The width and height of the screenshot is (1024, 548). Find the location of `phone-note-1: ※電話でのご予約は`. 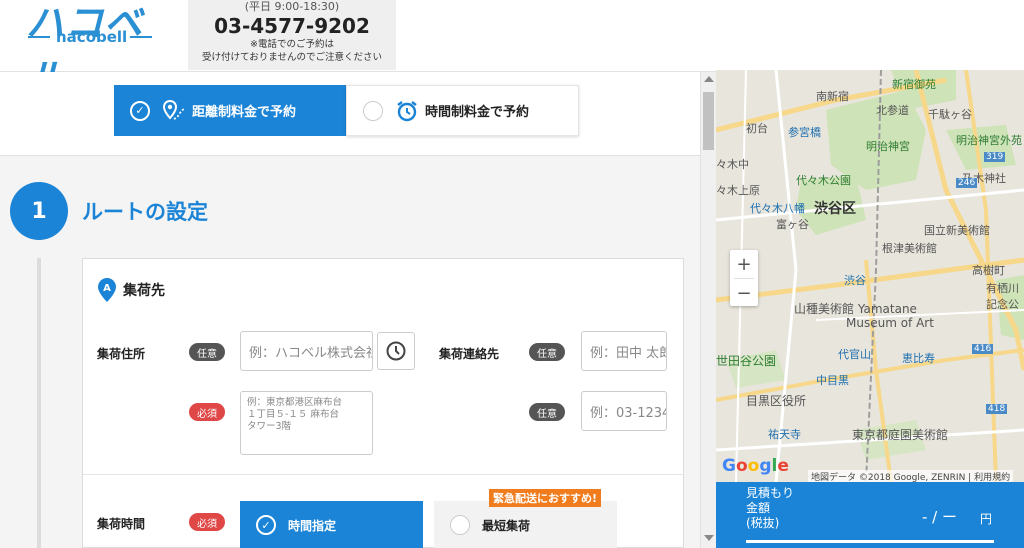

phone-note-1: ※電話でのご予約は is located at coordinates (292, 44).